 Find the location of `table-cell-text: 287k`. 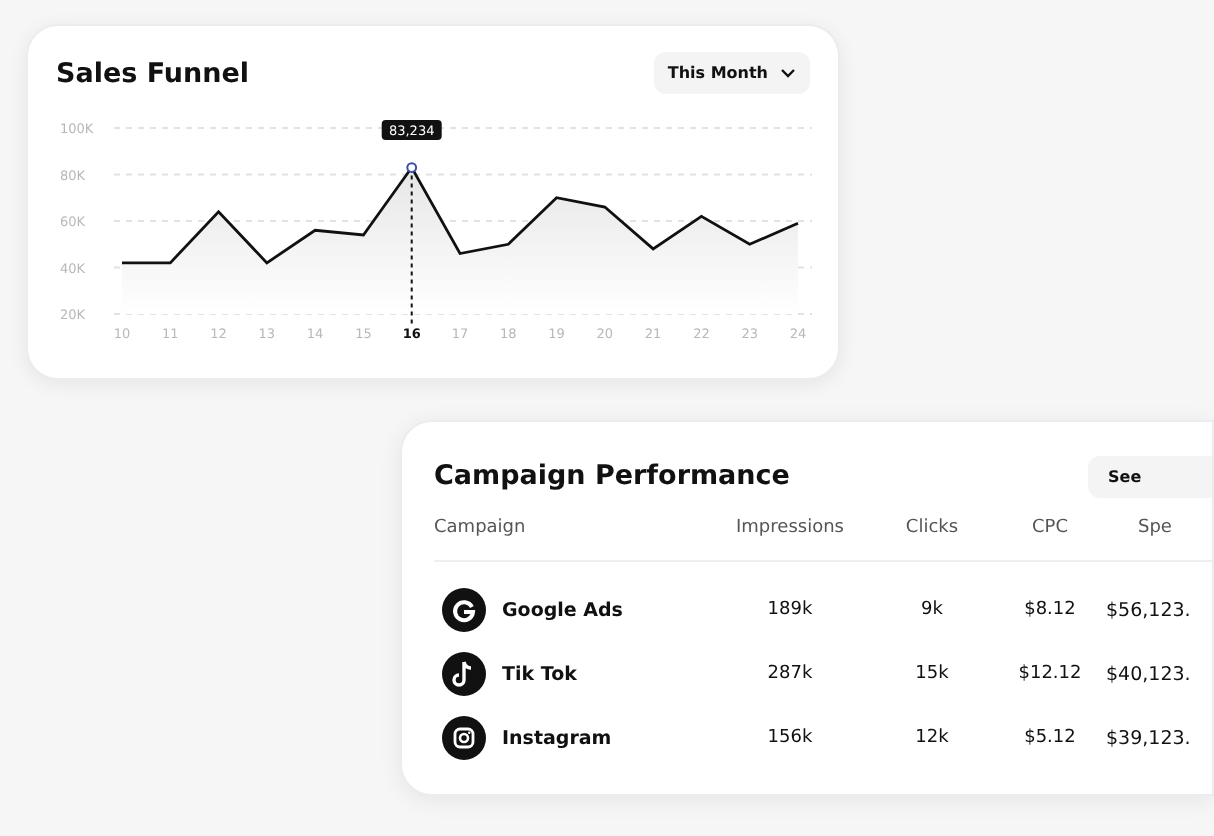

table-cell-text: 287k is located at coordinates (790, 675).